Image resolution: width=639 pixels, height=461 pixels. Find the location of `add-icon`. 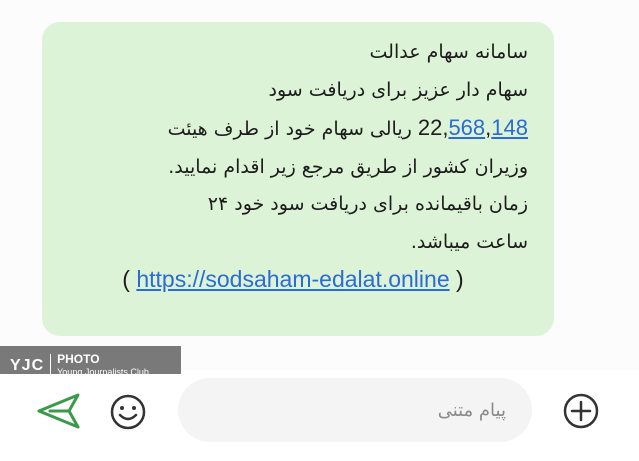

add-icon is located at coordinates (581, 411).